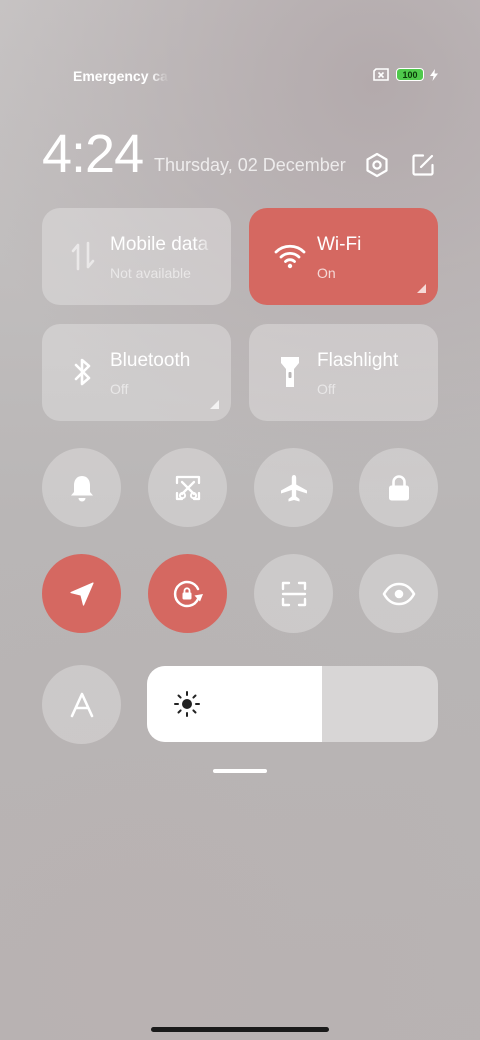 Image resolution: width=480 pixels, height=1040 pixels. What do you see at coordinates (159, 244) in the screenshot?
I see `tile-label: Mobile data` at bounding box center [159, 244].